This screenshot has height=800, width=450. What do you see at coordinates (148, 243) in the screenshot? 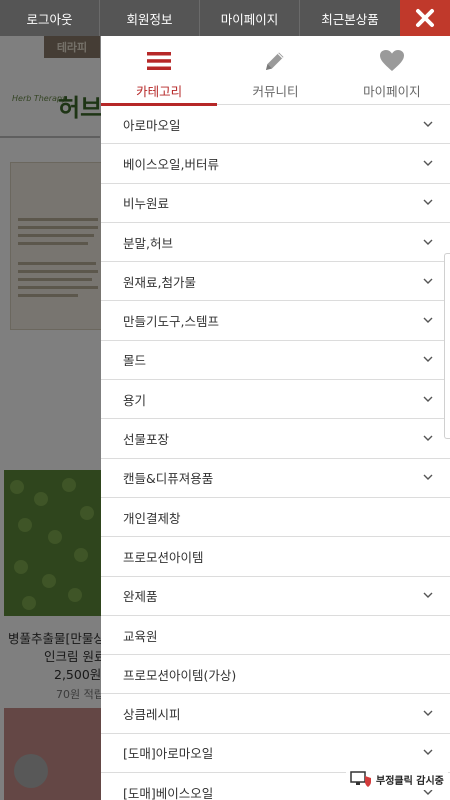
I see `category-label: 분말,허브` at bounding box center [148, 243].